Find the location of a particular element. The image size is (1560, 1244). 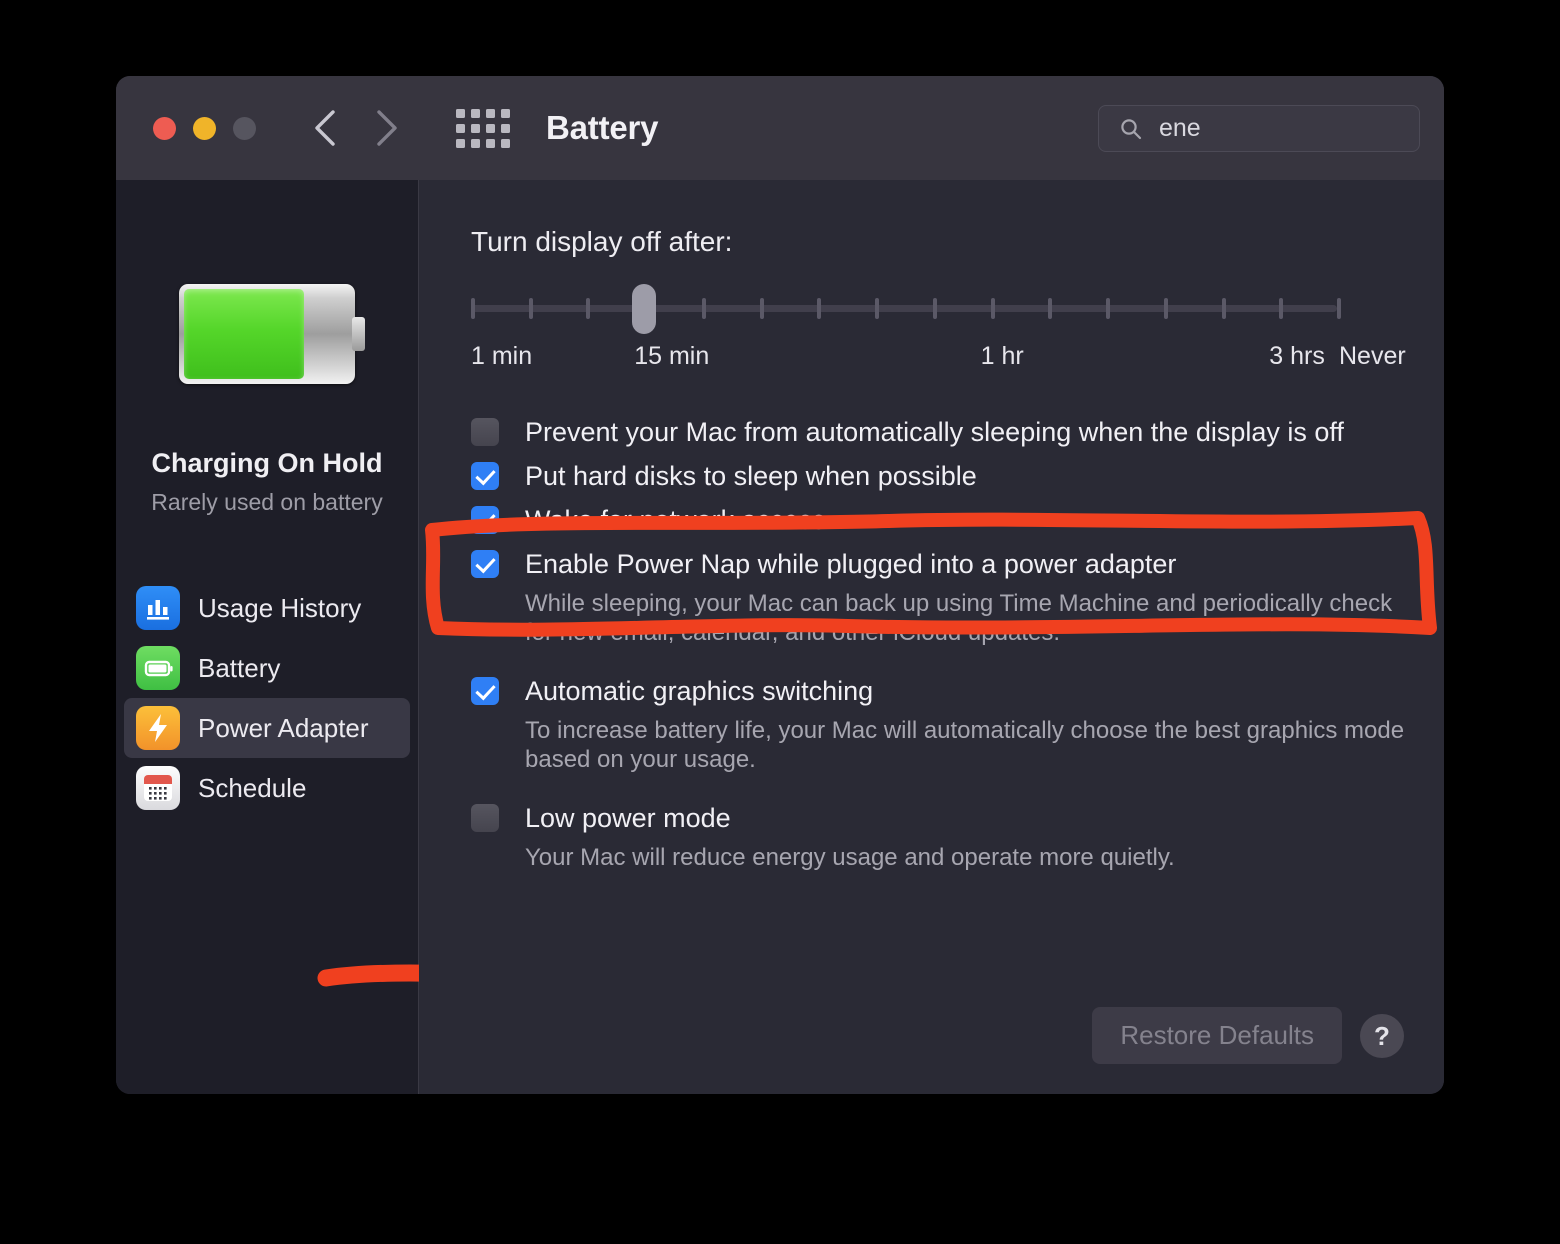

bottom-buttons: Restore Defaults ? is located at coordinates (1248, 1035).